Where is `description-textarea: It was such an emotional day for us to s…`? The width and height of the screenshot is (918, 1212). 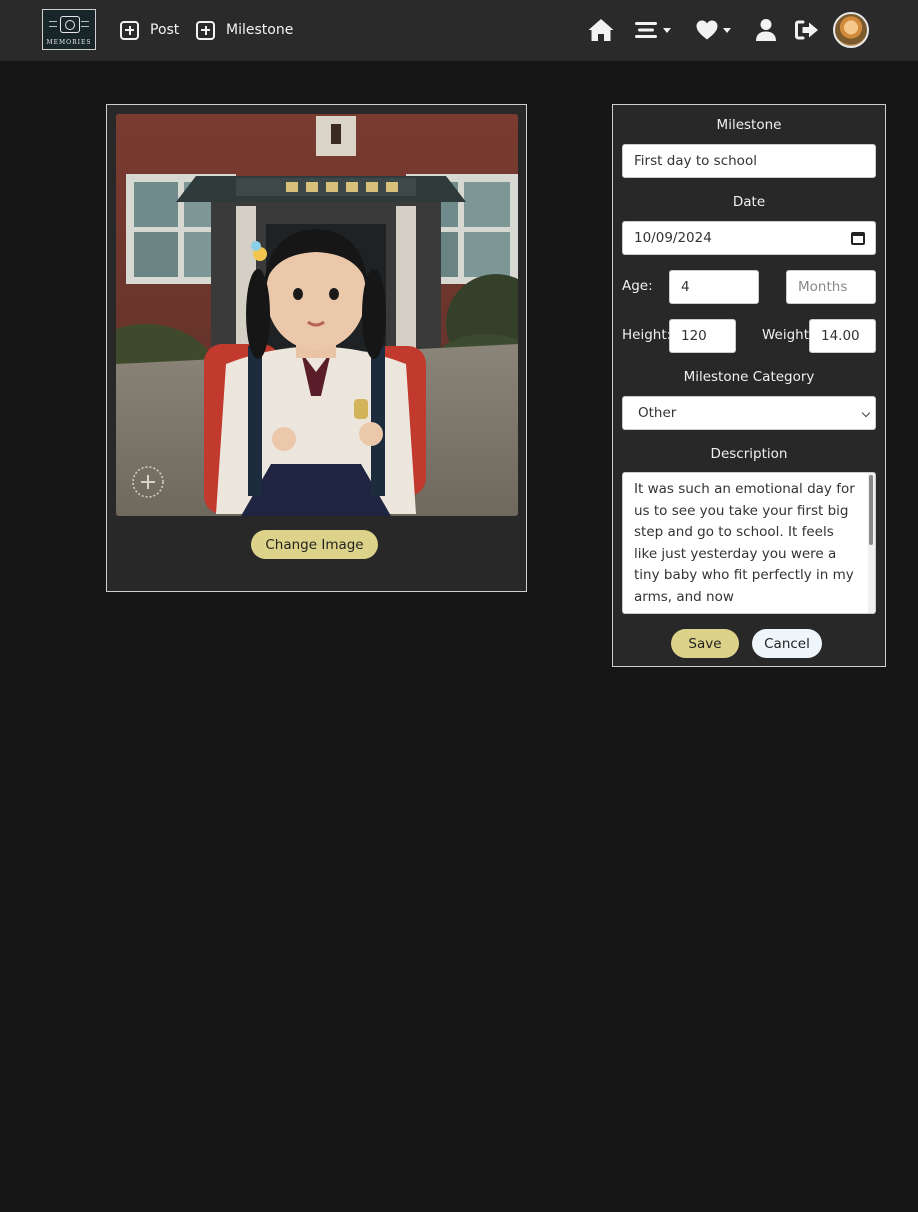 description-textarea: It was such an emotional day for us to s… is located at coordinates (749, 543).